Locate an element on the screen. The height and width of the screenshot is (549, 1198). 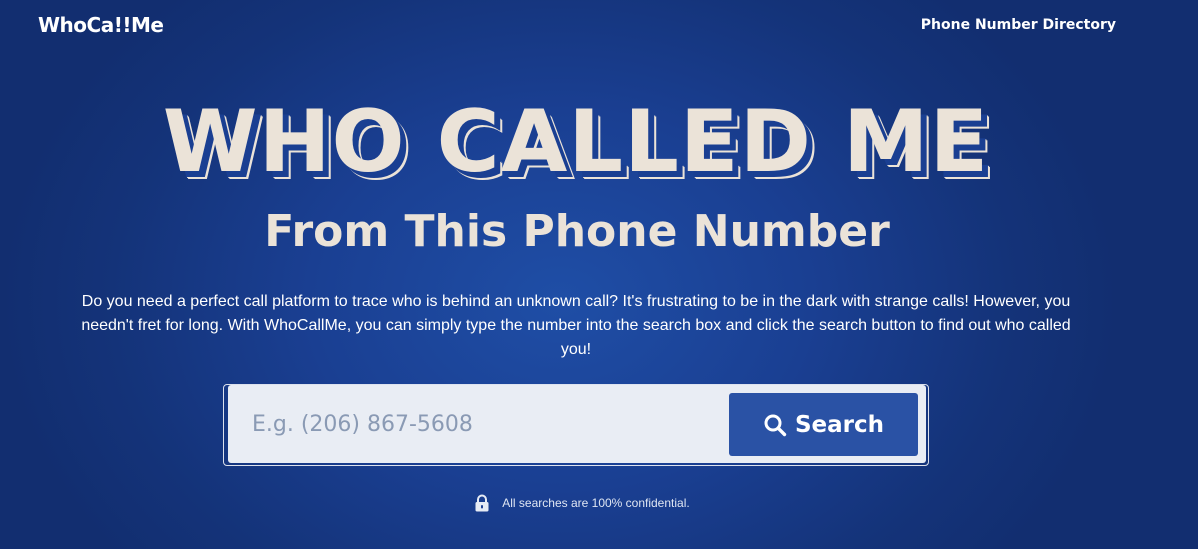
hero-title: WHO CALLED ME is located at coordinates (576, 142).